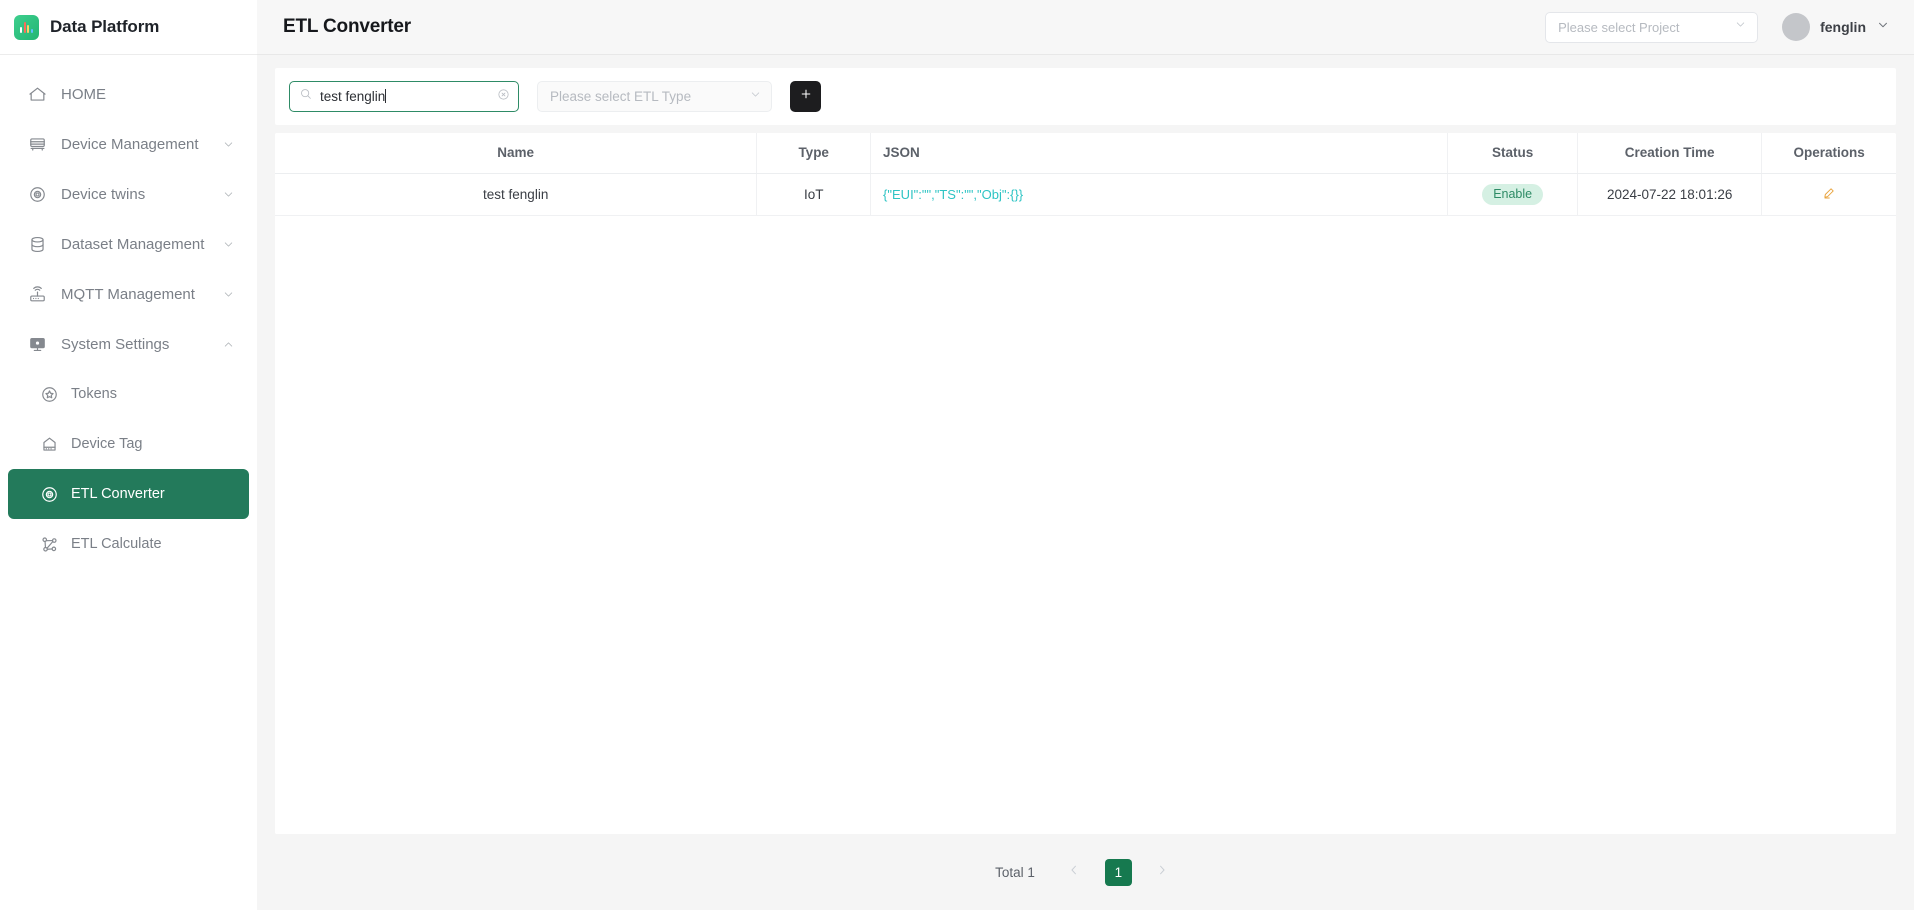 This screenshot has width=1914, height=910. I want to click on pagination-prev-button, so click(1074, 872).